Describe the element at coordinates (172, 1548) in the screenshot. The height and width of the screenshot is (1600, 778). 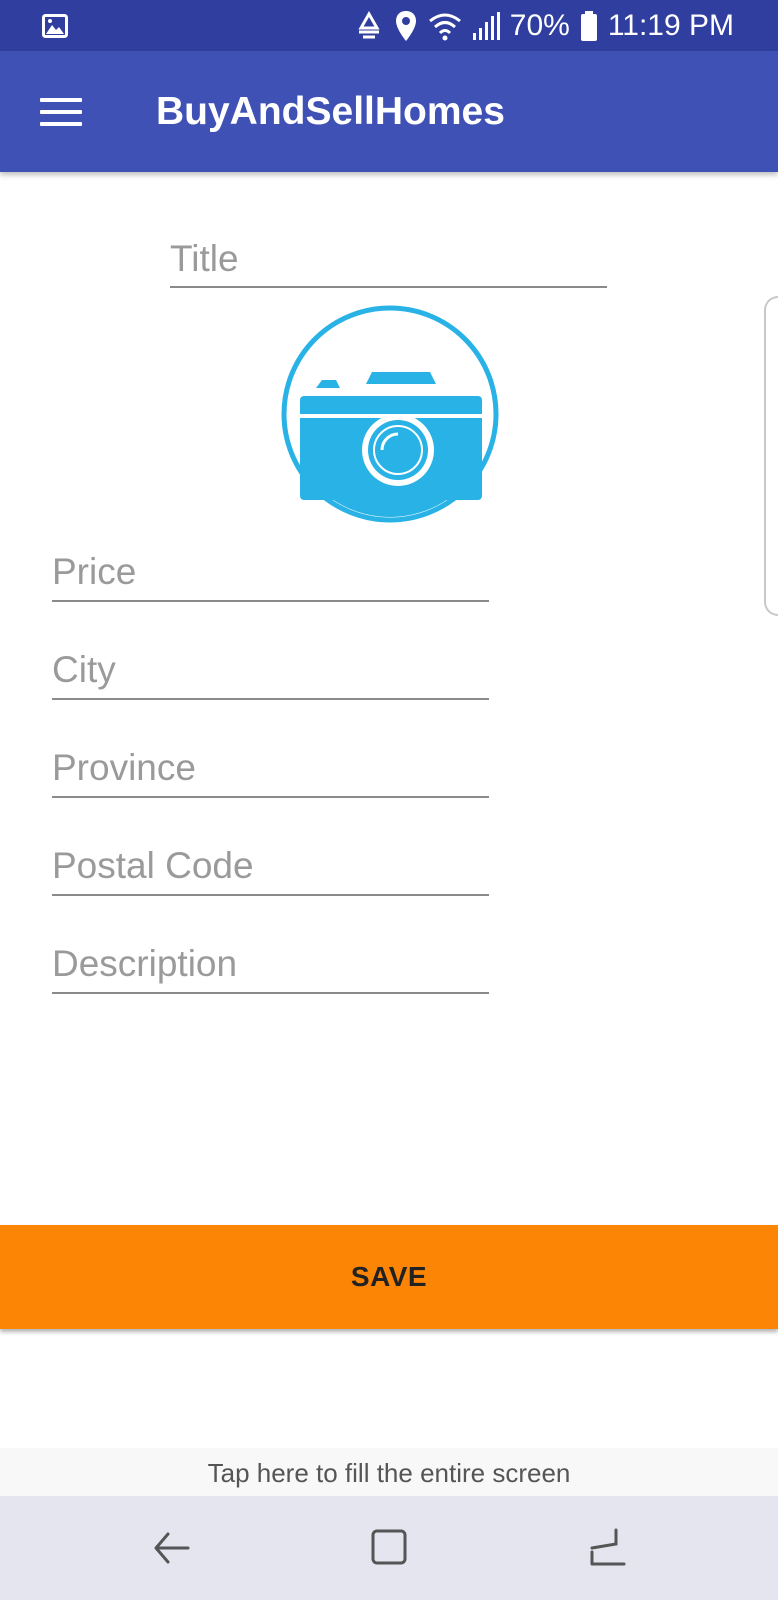
I see `back-icon` at that location.